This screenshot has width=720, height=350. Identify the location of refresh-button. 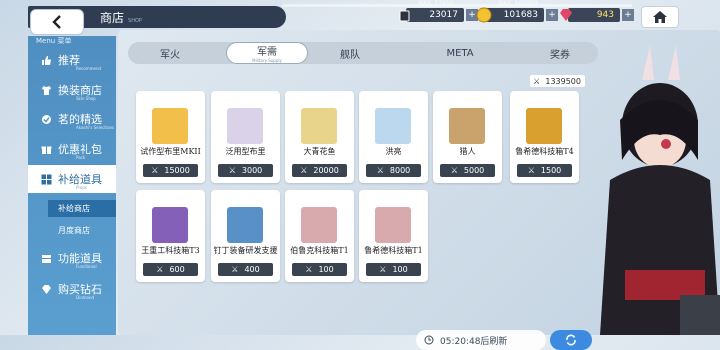
(571, 340).